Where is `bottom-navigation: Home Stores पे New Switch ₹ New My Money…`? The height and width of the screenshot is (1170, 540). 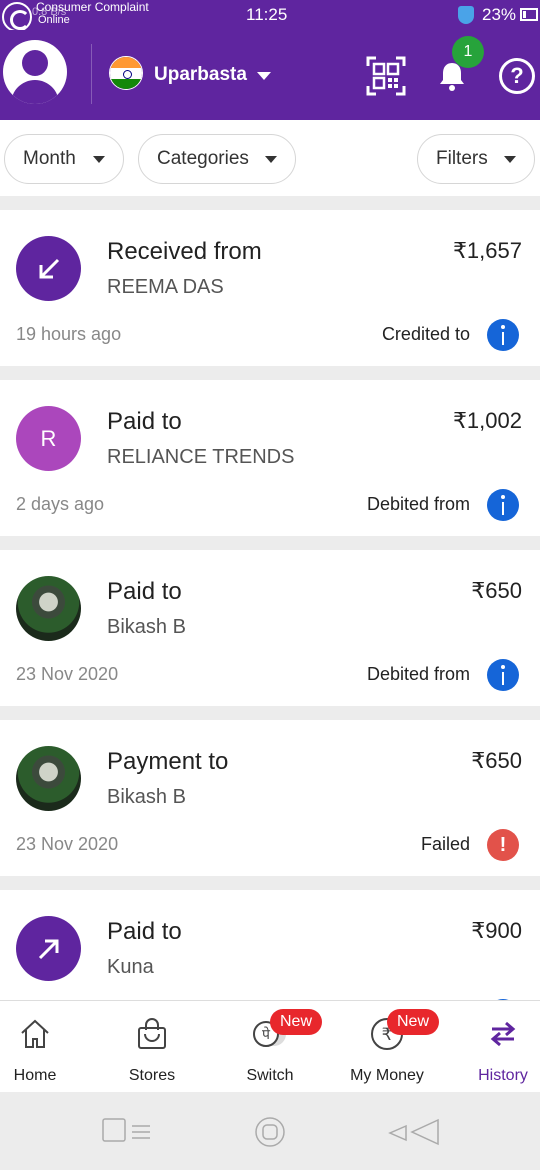 bottom-navigation: Home Stores पे New Switch ₹ New My Money… is located at coordinates (270, 1046).